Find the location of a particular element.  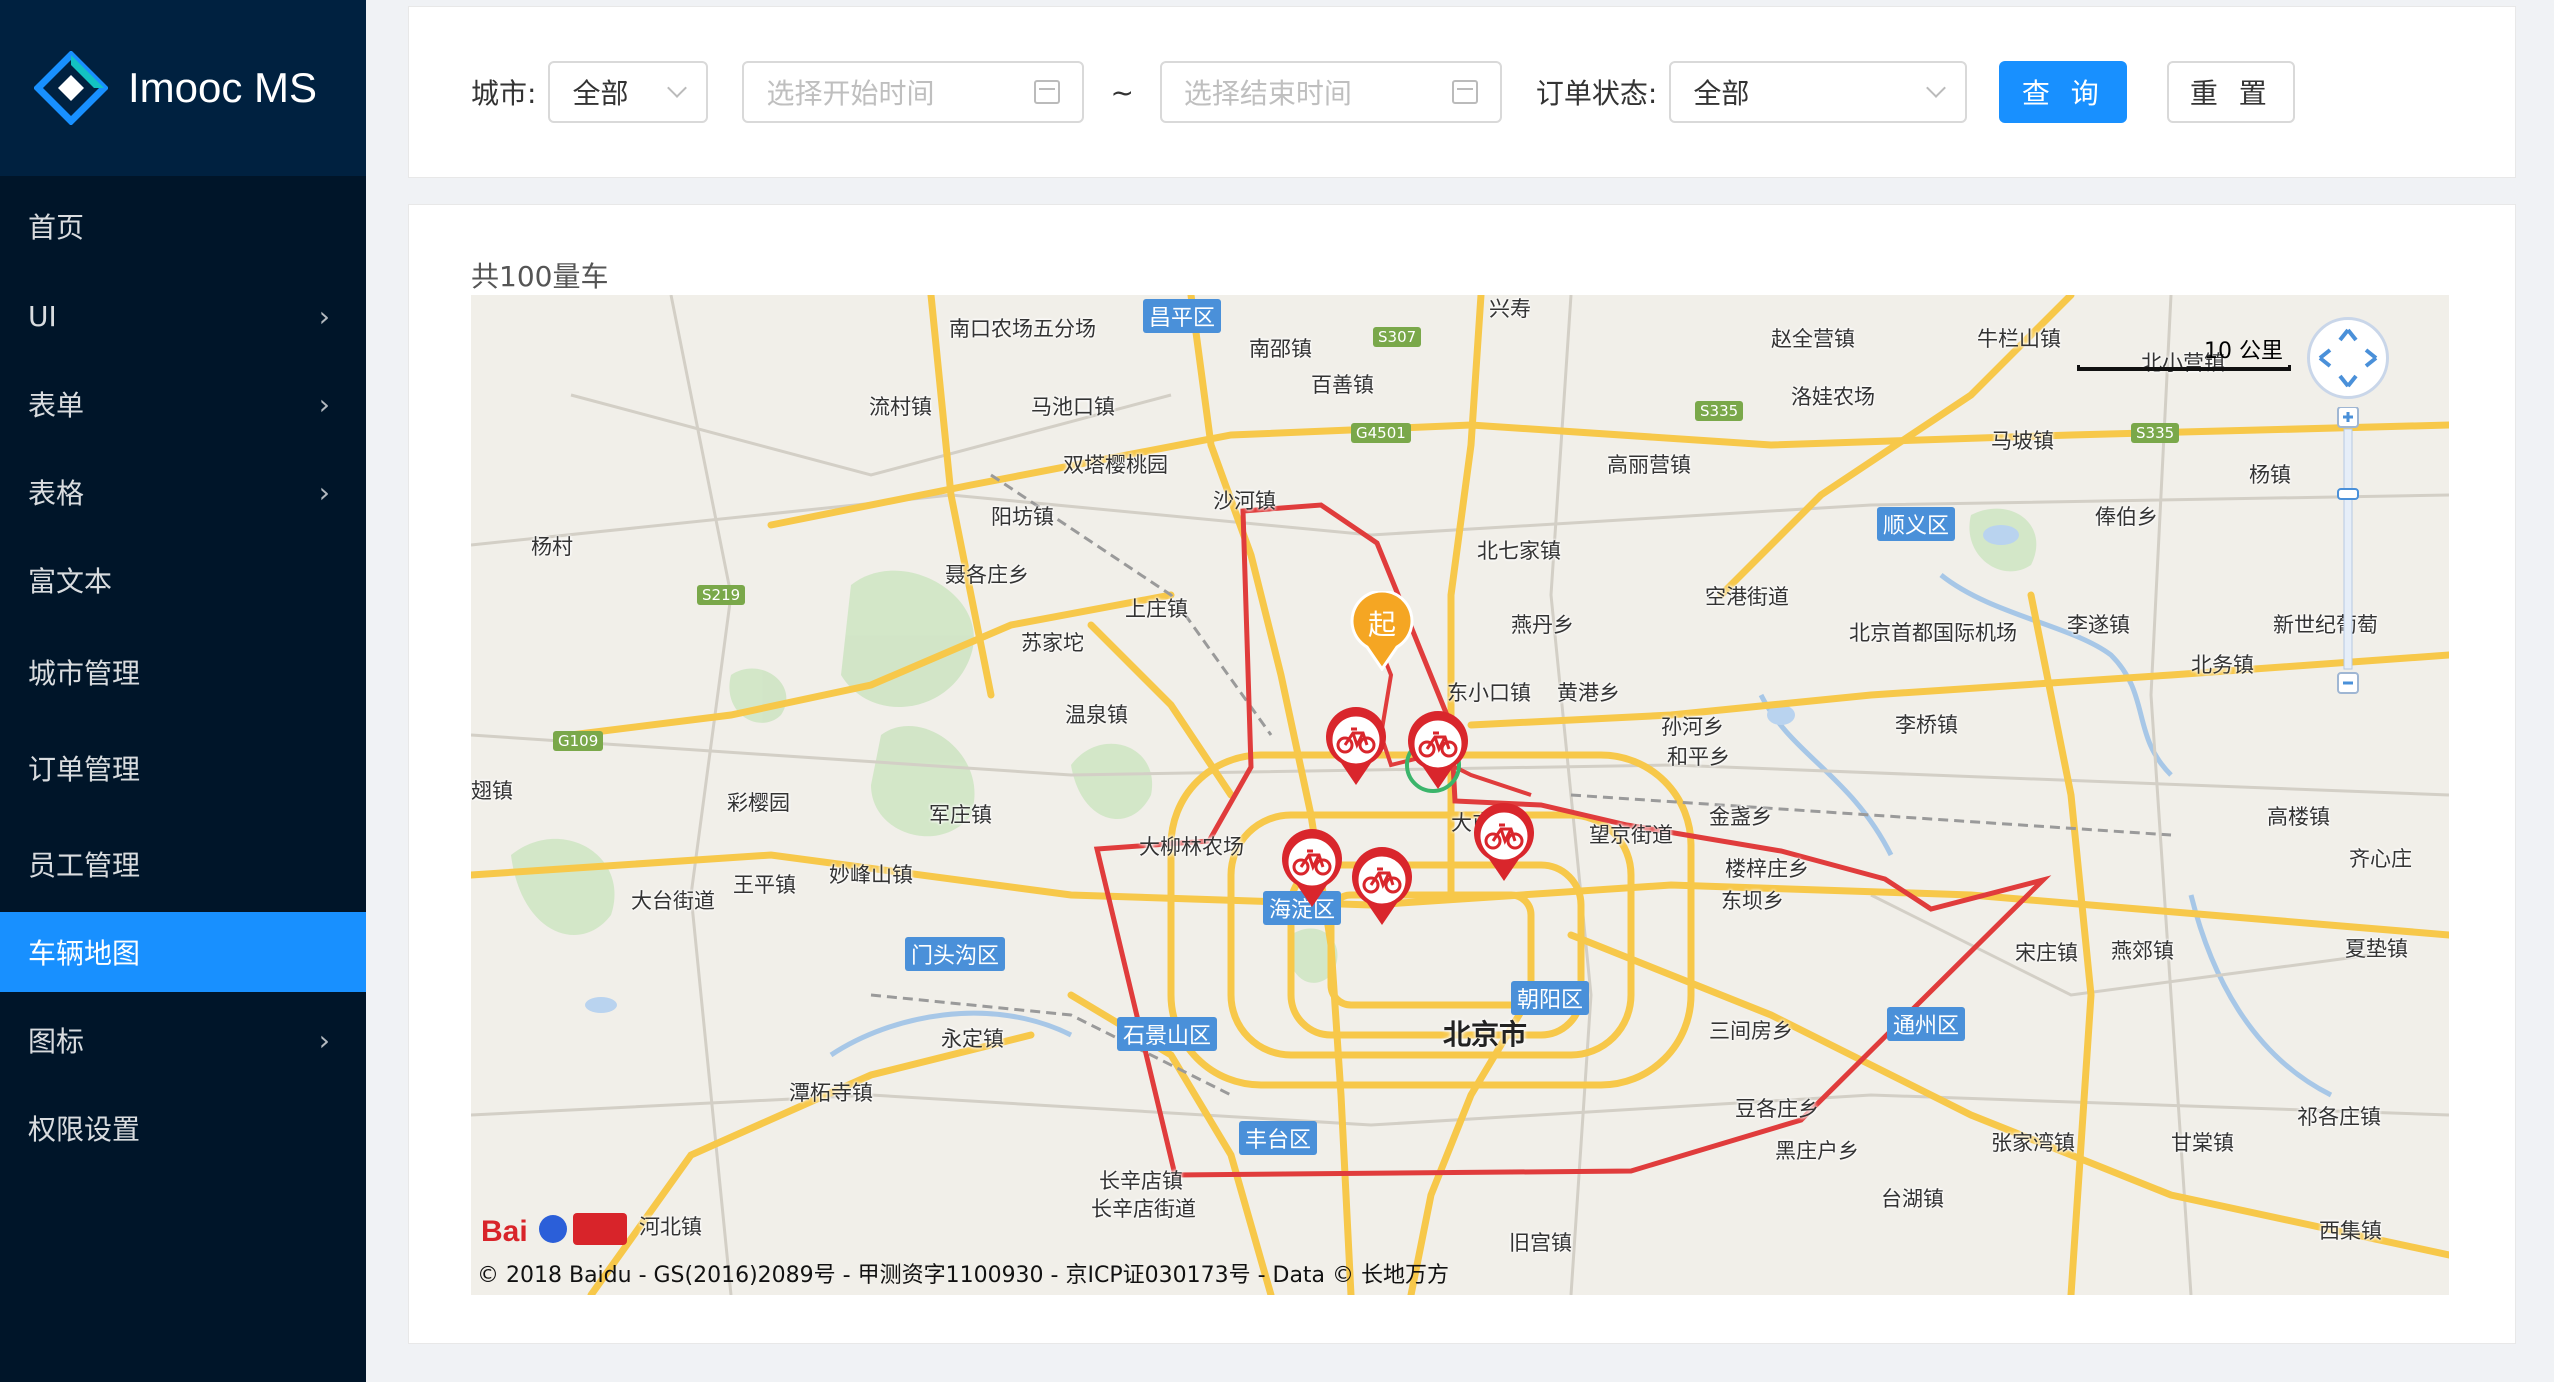

place-label: 北务镇 is located at coordinates (2222, 665).